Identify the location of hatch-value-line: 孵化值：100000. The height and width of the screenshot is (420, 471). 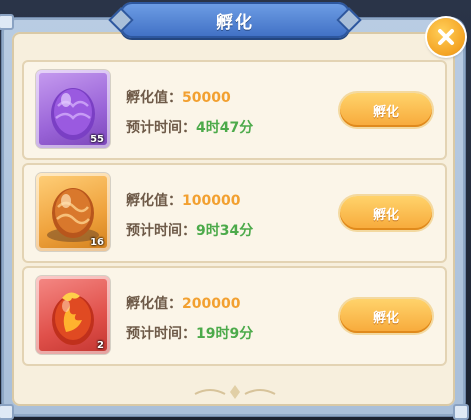
(183, 200).